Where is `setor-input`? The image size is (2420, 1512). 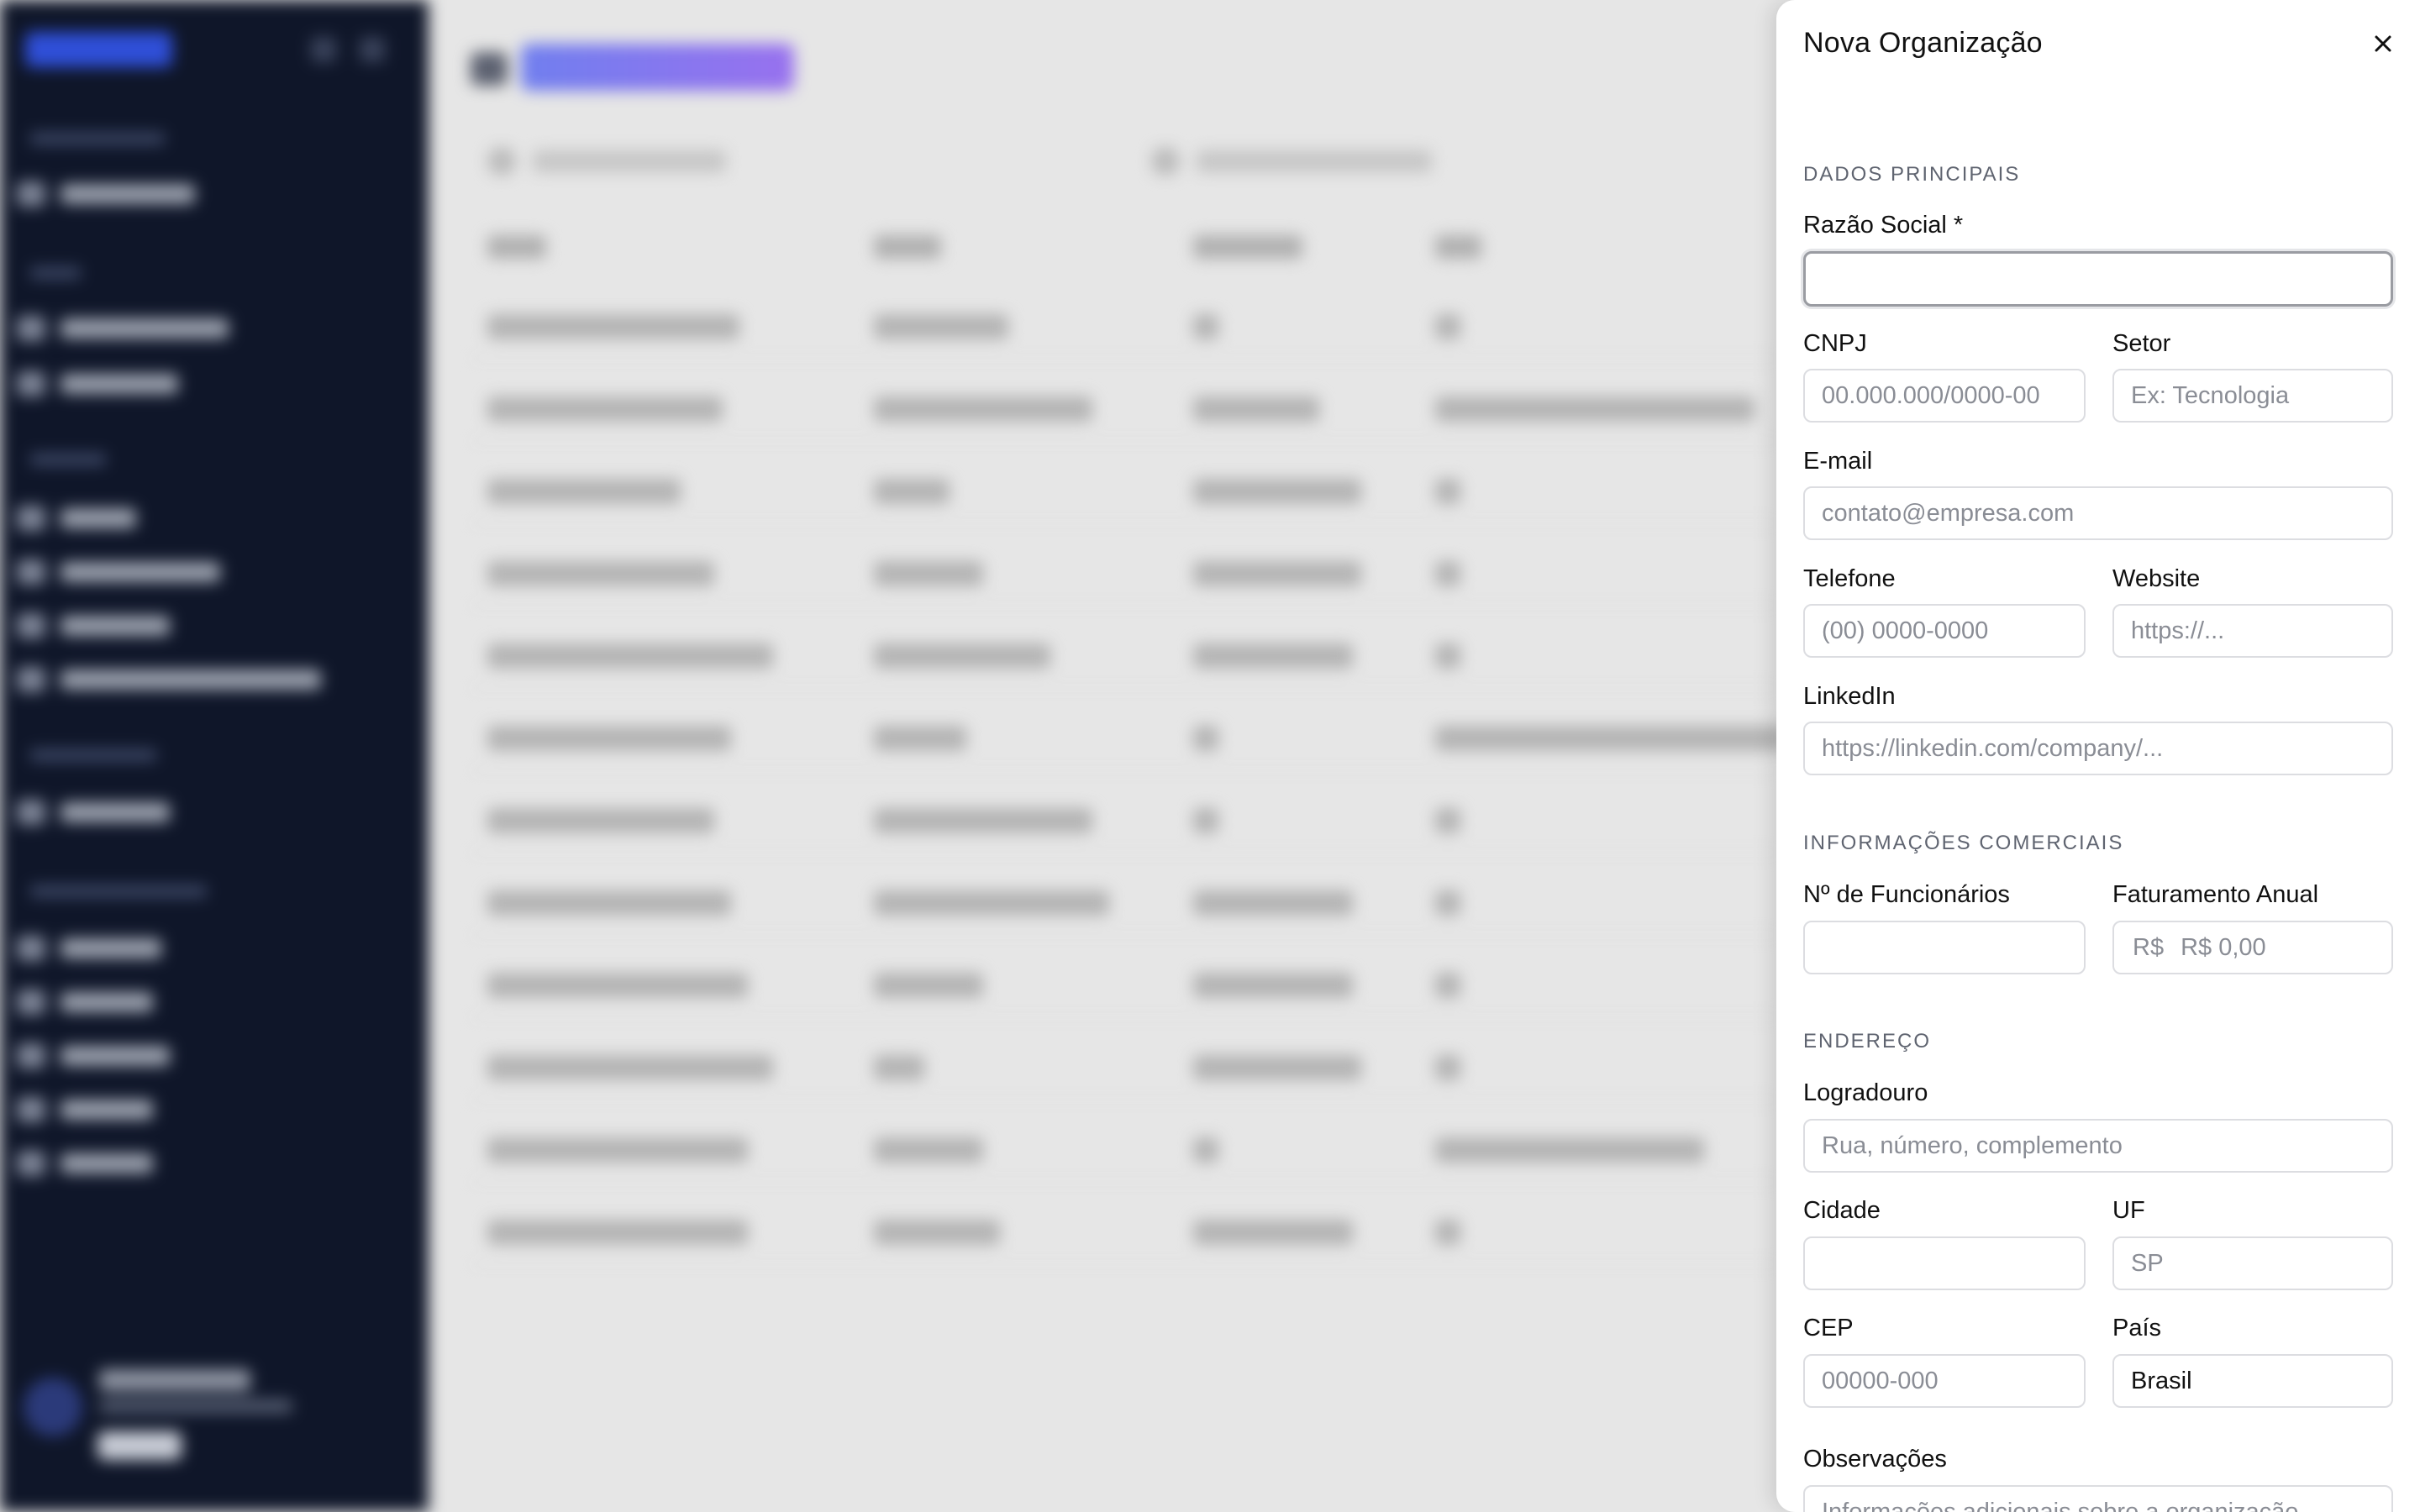
setor-input is located at coordinates (2252, 396).